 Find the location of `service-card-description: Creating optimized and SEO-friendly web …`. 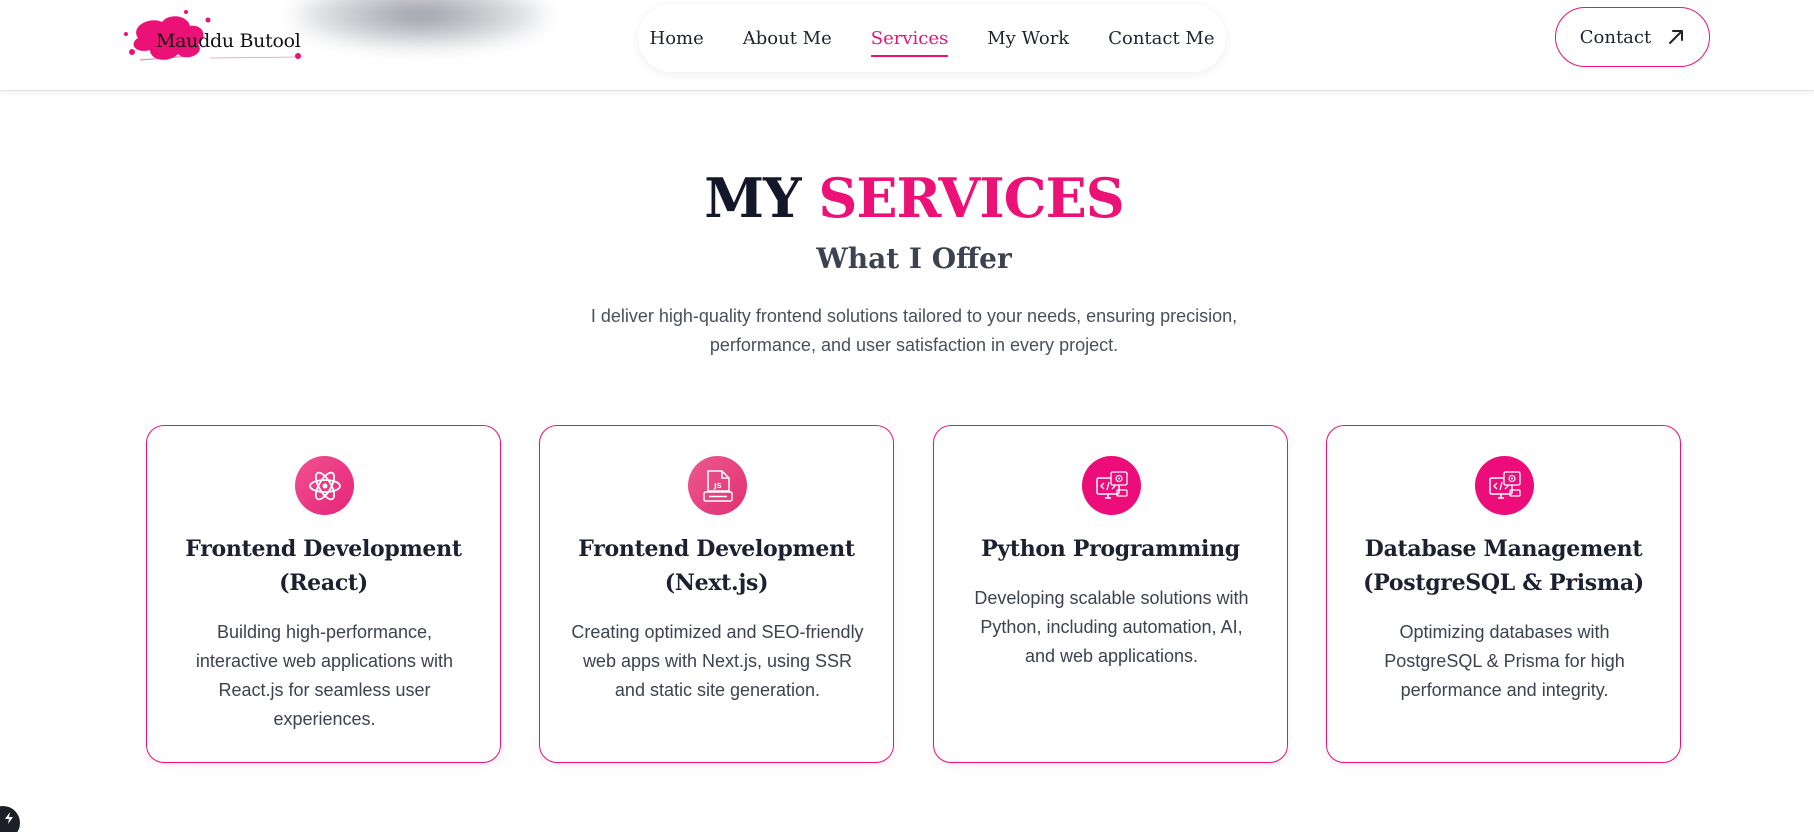

service-card-description: Creating optimized and SEO-friendly web … is located at coordinates (717, 661).